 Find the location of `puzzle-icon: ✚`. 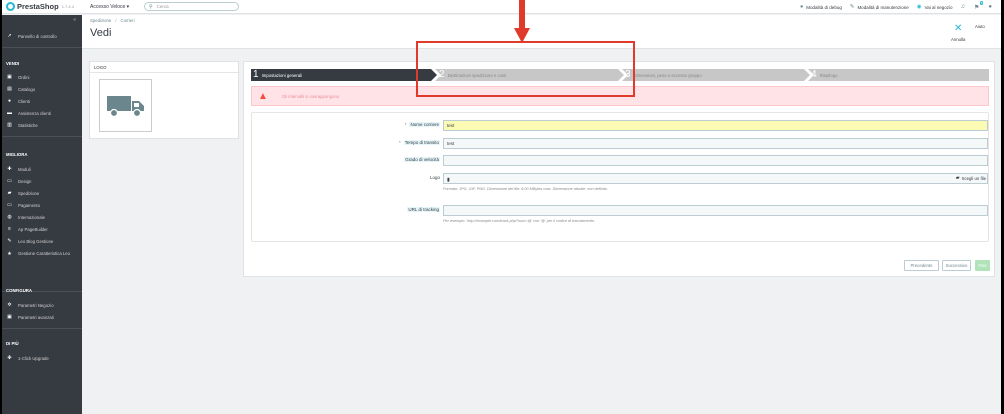

puzzle-icon: ✚ is located at coordinates (9, 169).